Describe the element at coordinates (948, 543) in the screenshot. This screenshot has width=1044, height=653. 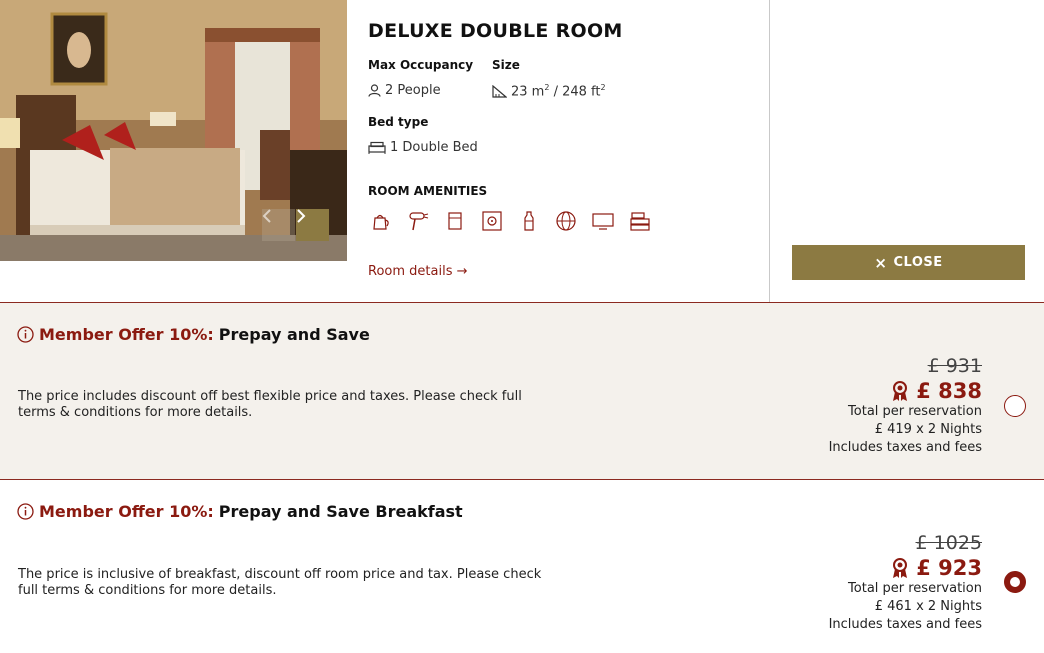
I see `old-price: £ 1025` at that location.